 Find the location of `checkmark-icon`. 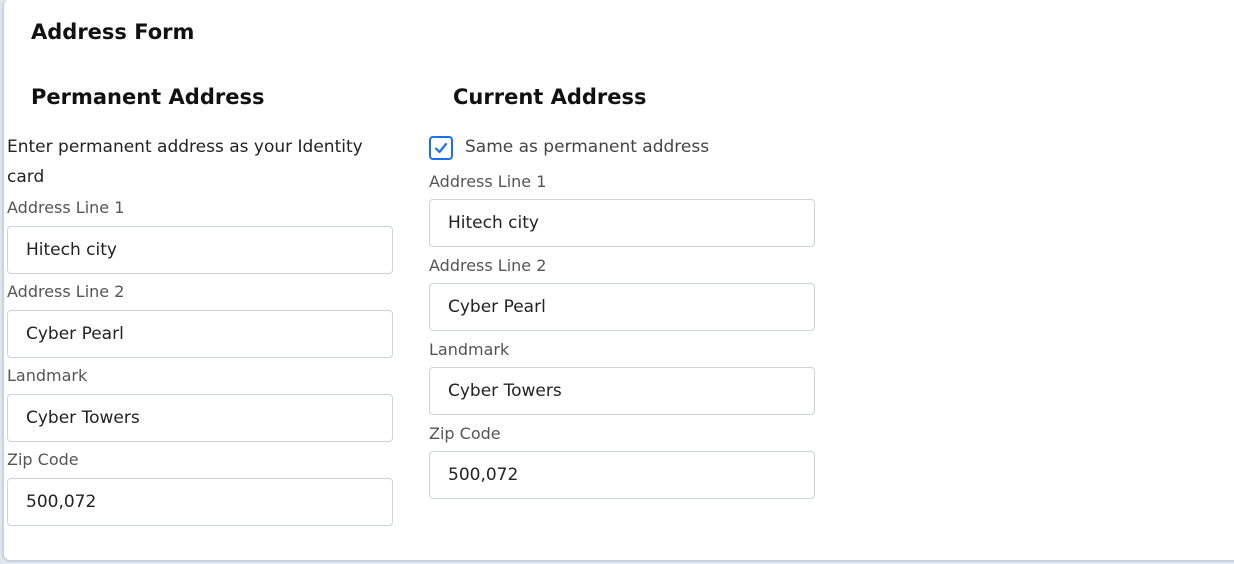

checkmark-icon is located at coordinates (441, 148).